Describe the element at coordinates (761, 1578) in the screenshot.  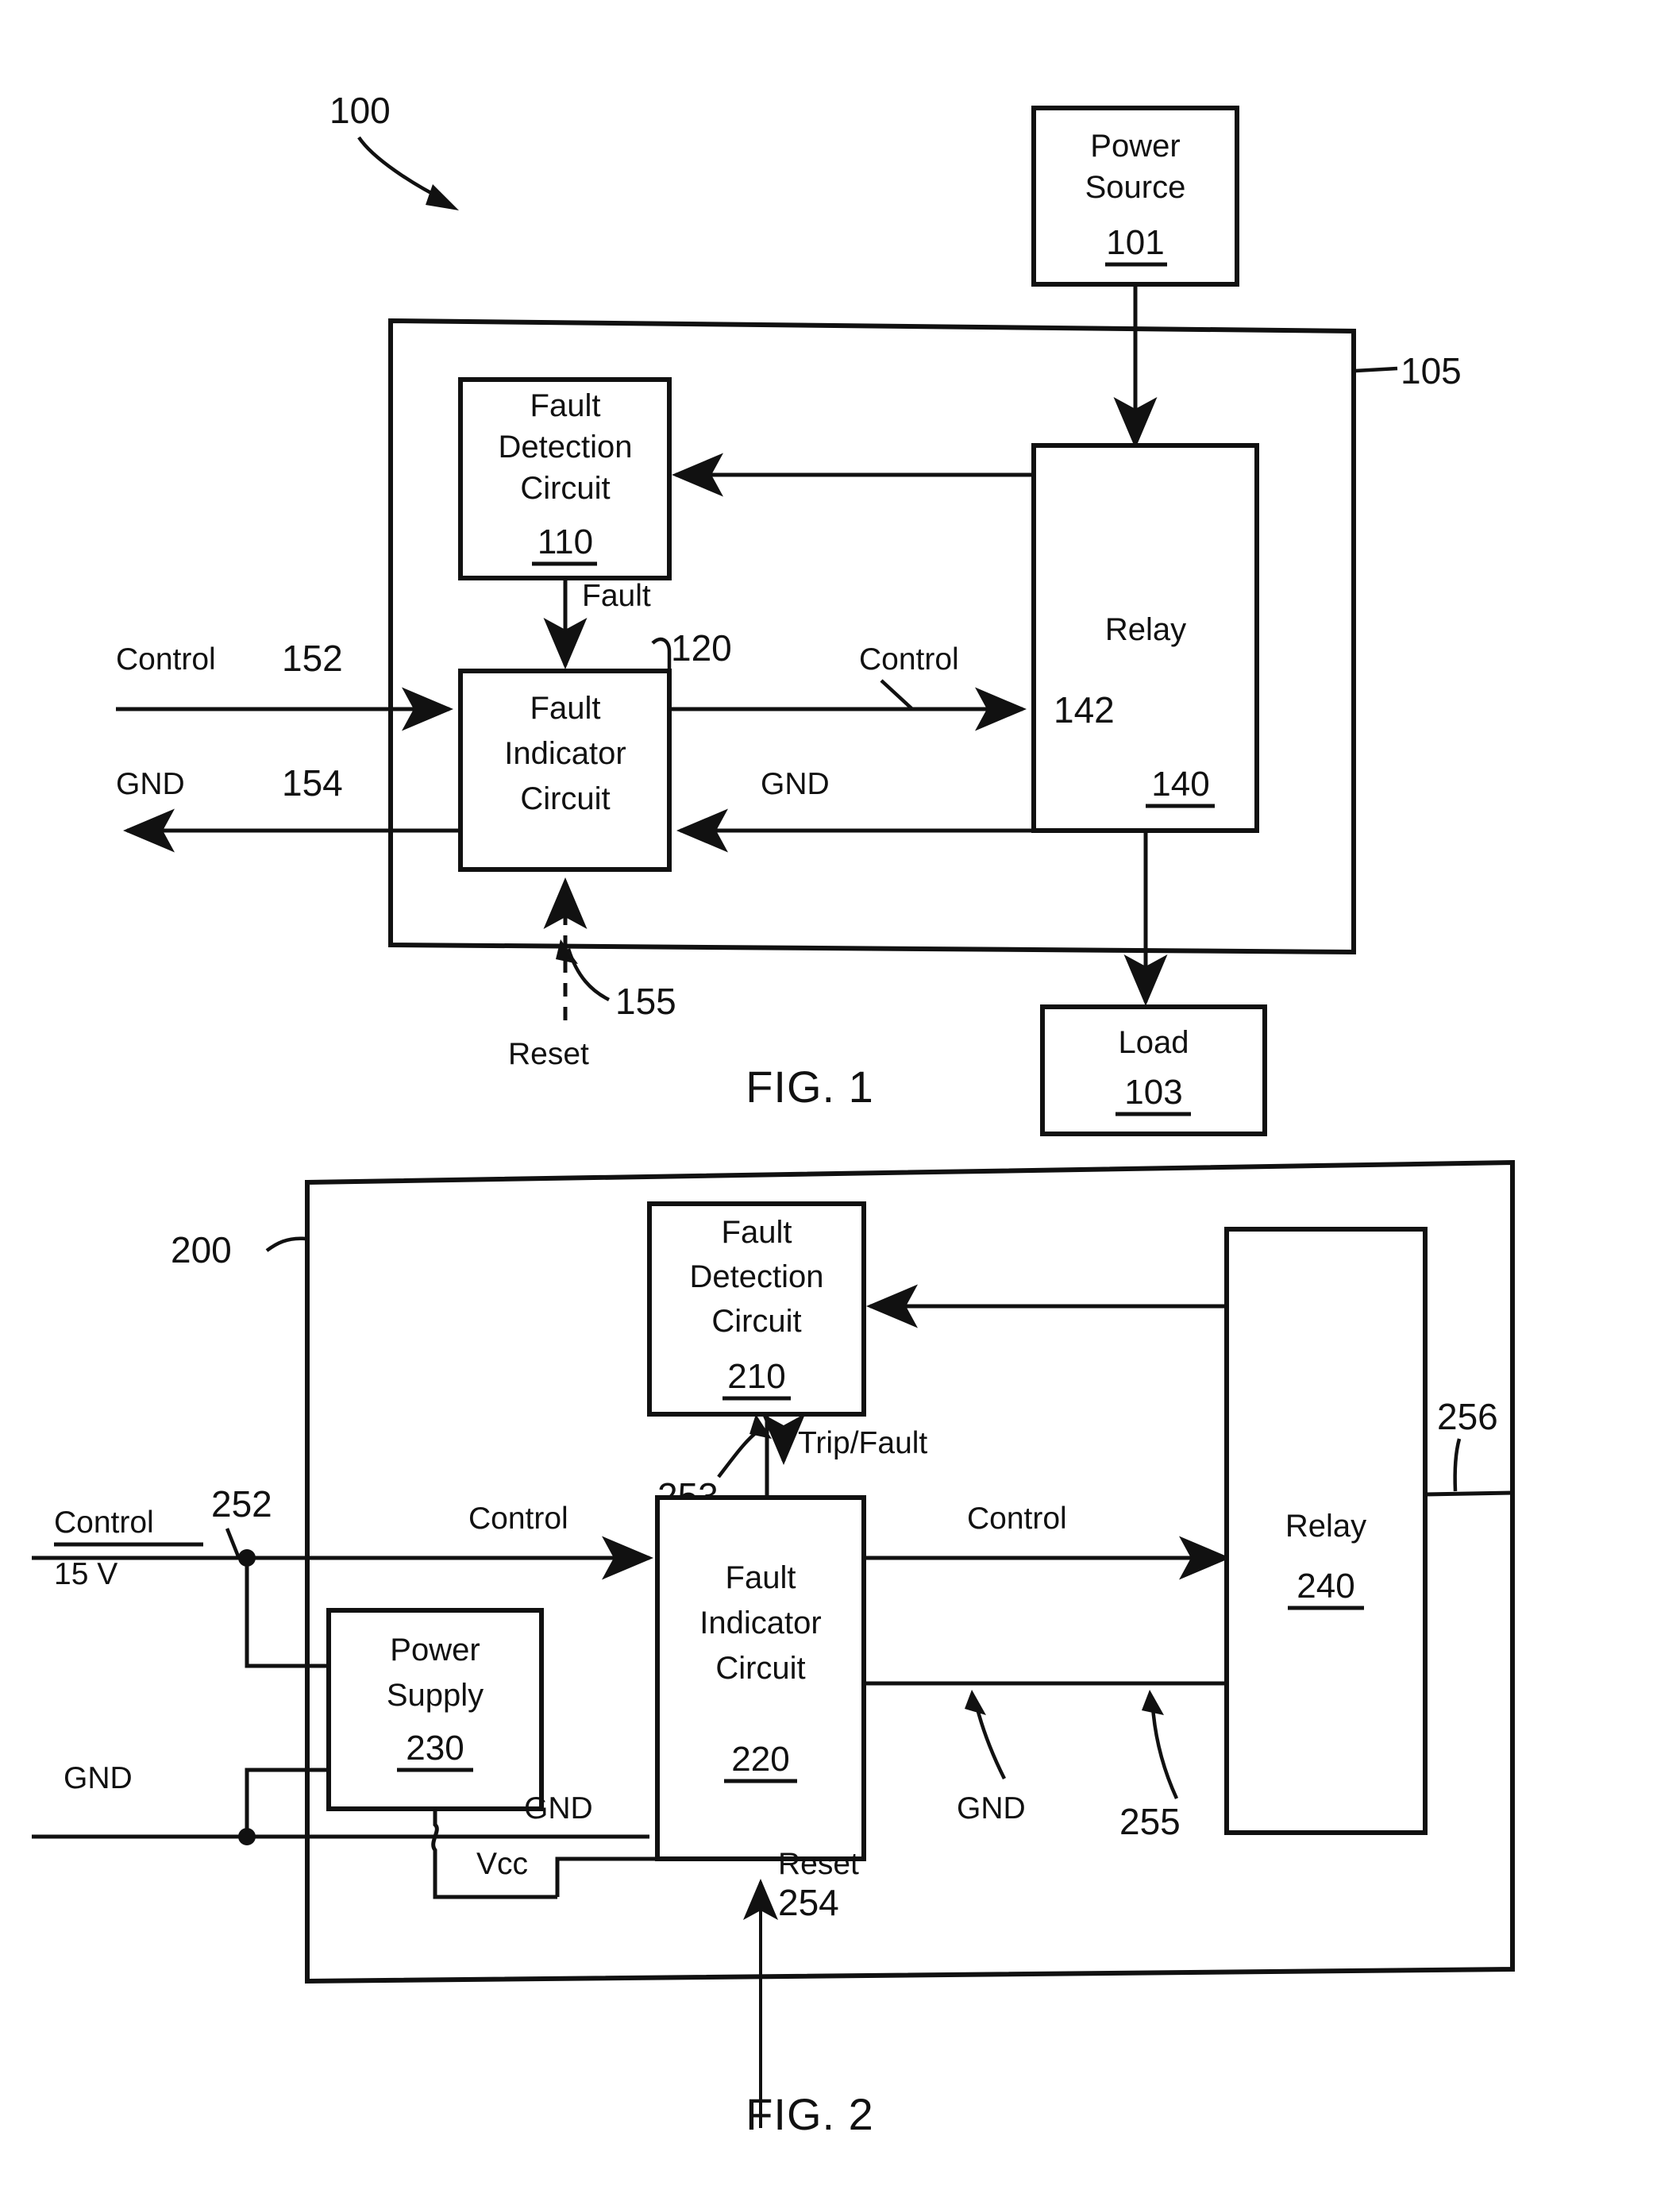
I see `fig2-fault-indicator-line-1: Fault` at that location.